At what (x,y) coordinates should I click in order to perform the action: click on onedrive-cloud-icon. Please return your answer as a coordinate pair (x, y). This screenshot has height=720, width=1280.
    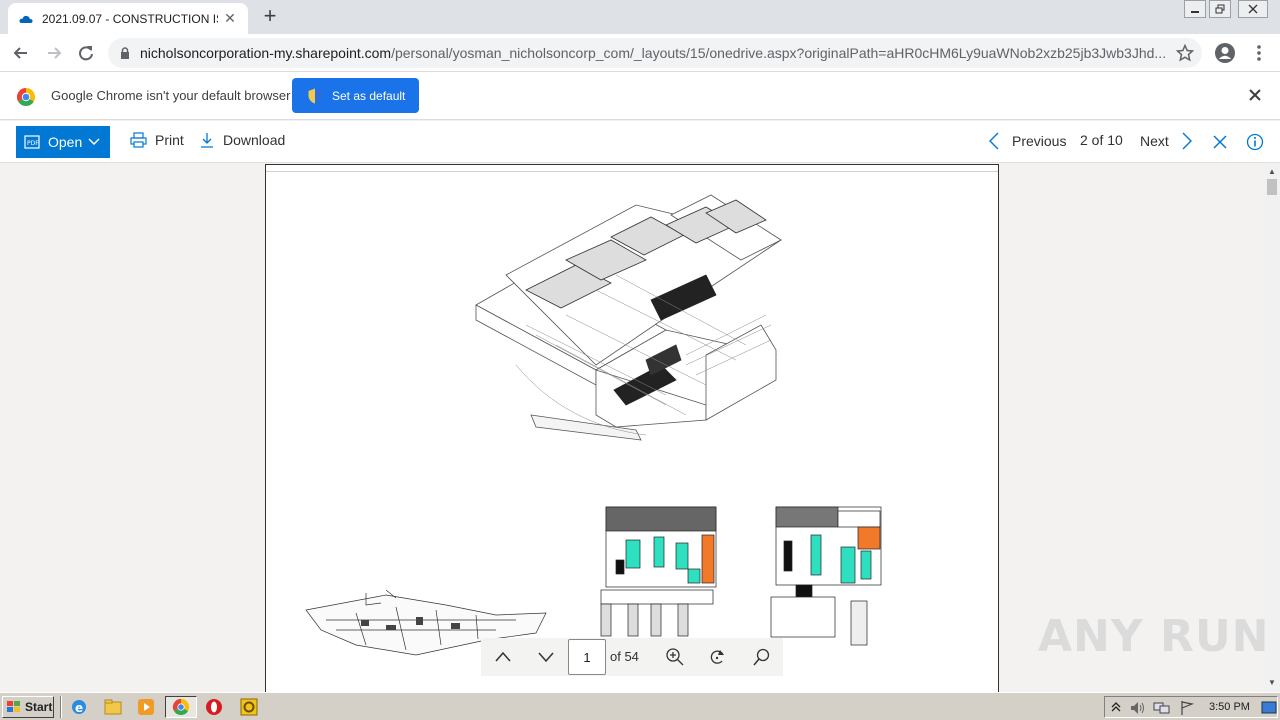
    Looking at the image, I should click on (26, 19).